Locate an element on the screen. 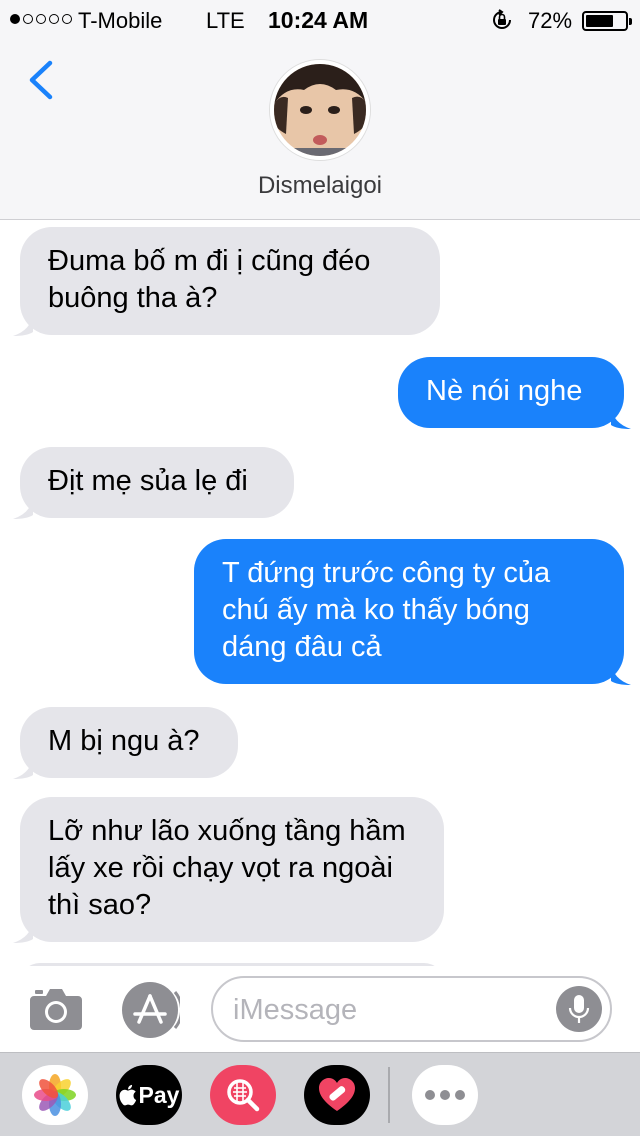 This screenshot has height=1136, width=640. image-search-icon is located at coordinates (243, 1095).